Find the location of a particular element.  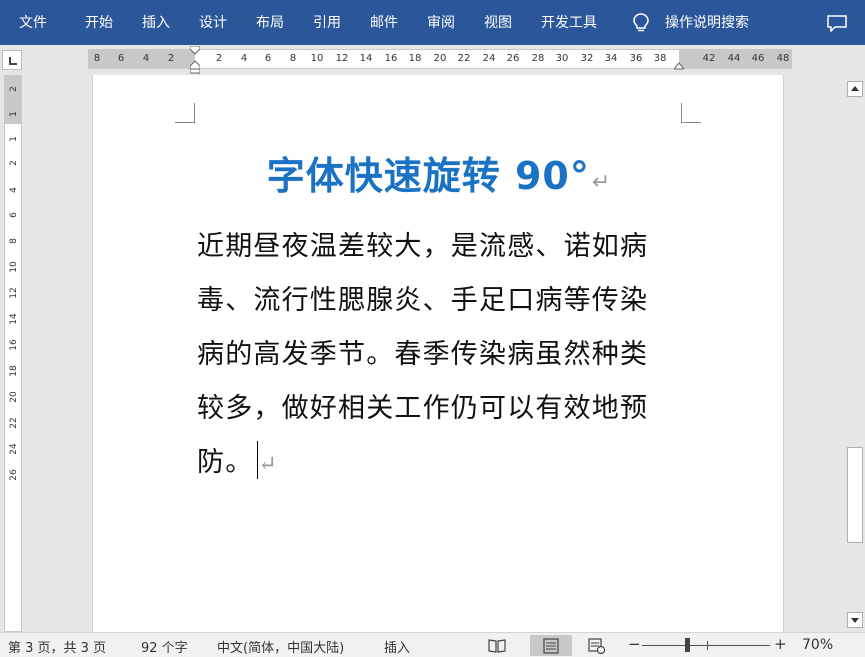

comment-icon is located at coordinates (837, 23).